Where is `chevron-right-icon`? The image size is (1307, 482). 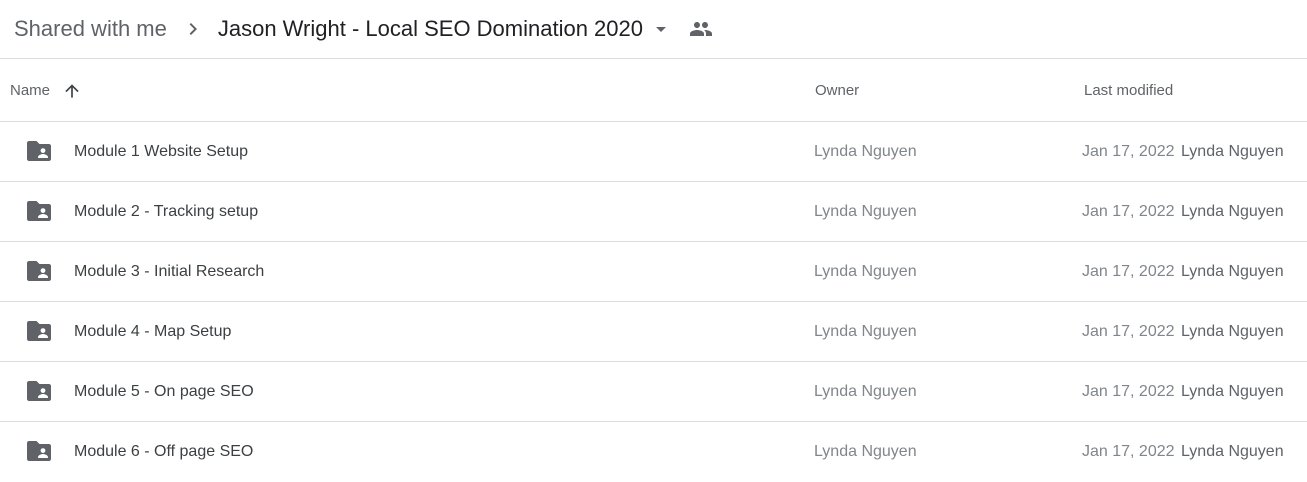 chevron-right-icon is located at coordinates (193, 29).